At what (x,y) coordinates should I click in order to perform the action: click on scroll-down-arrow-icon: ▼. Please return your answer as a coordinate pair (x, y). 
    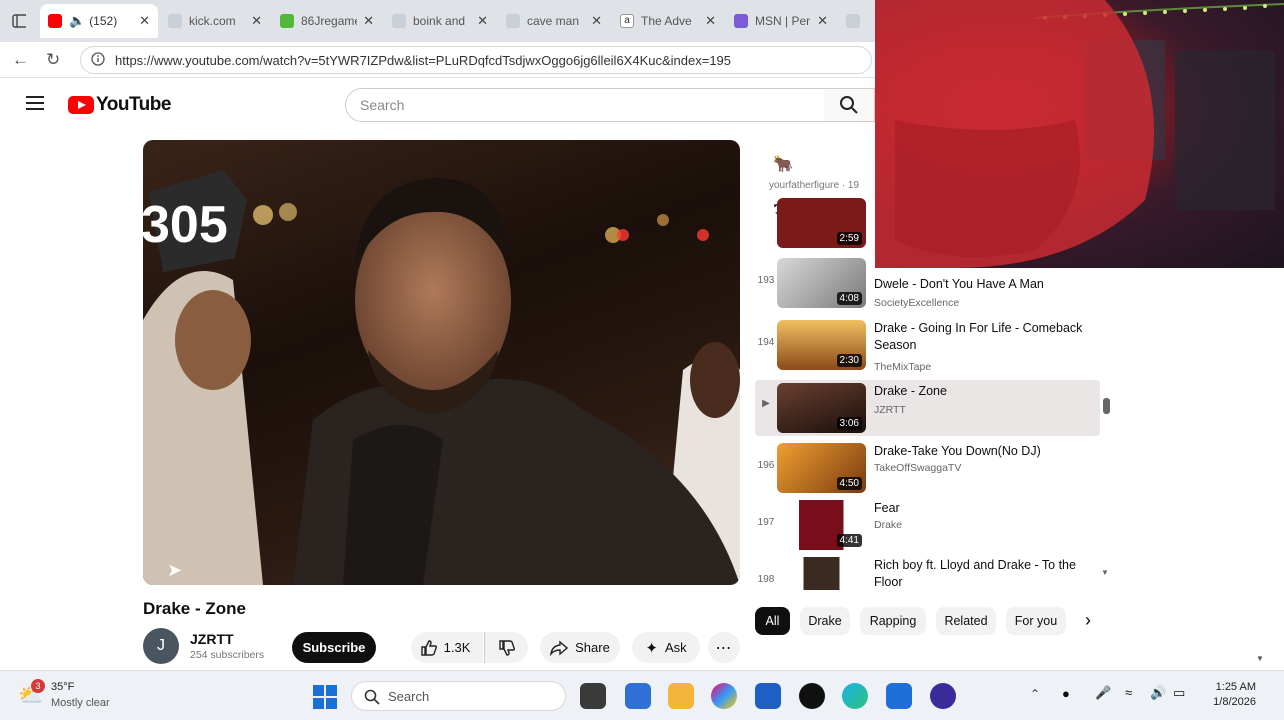
    Looking at the image, I should click on (1105, 572).